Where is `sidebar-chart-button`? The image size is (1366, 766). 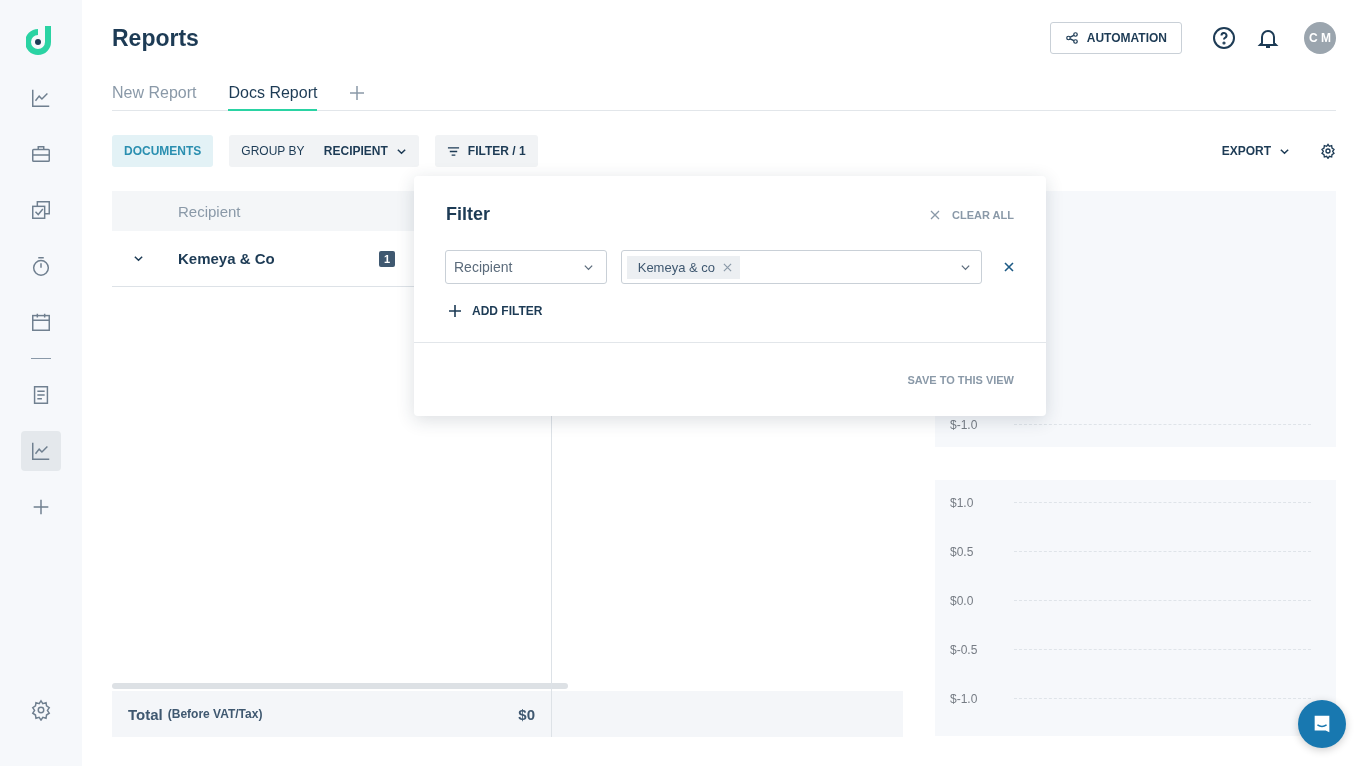
sidebar-chart-button is located at coordinates (41, 451).